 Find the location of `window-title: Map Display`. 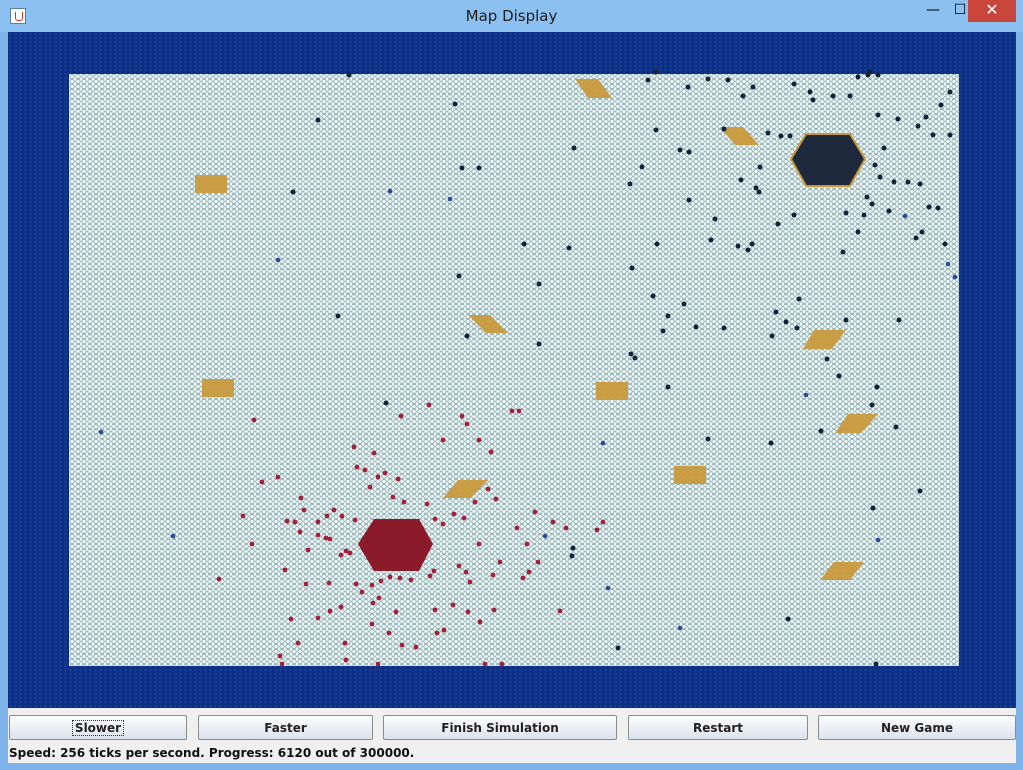

window-title: Map Display is located at coordinates (511, 16).